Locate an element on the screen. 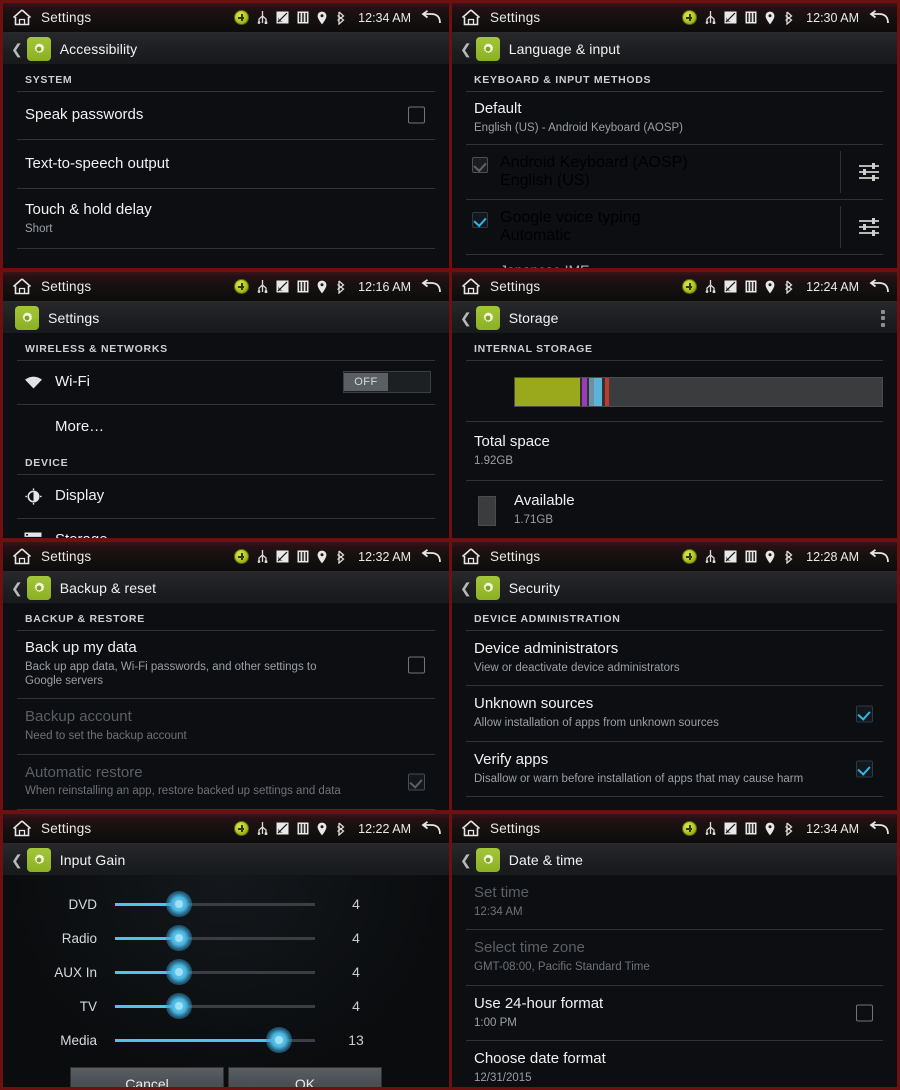 The width and height of the screenshot is (900, 1090). wifi-toggle: OFF is located at coordinates (387, 382).